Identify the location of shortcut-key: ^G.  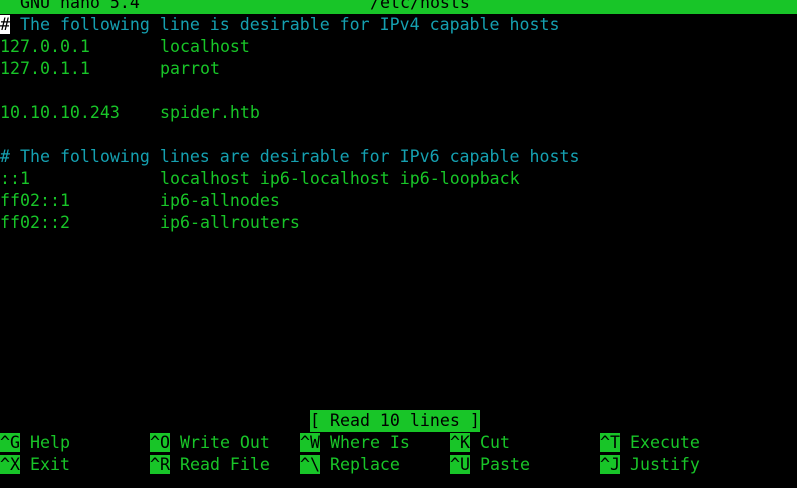
(10, 442).